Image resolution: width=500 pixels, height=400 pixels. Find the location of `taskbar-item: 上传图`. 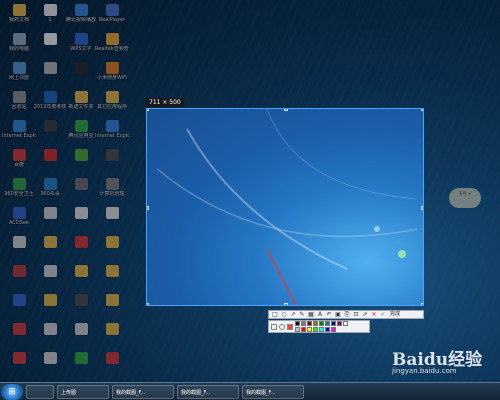

taskbar-item: 上传图 is located at coordinates (83, 391).